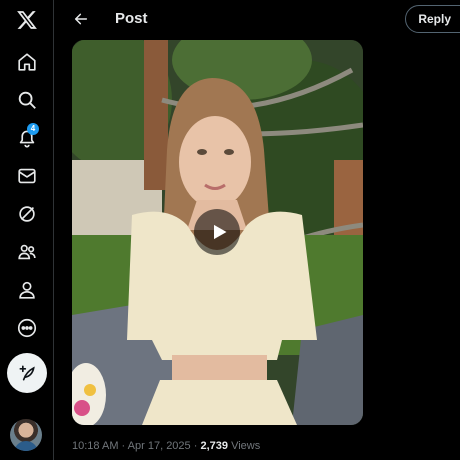 The image size is (460, 460). Describe the element at coordinates (27, 328) in the screenshot. I see `more-icon` at that location.